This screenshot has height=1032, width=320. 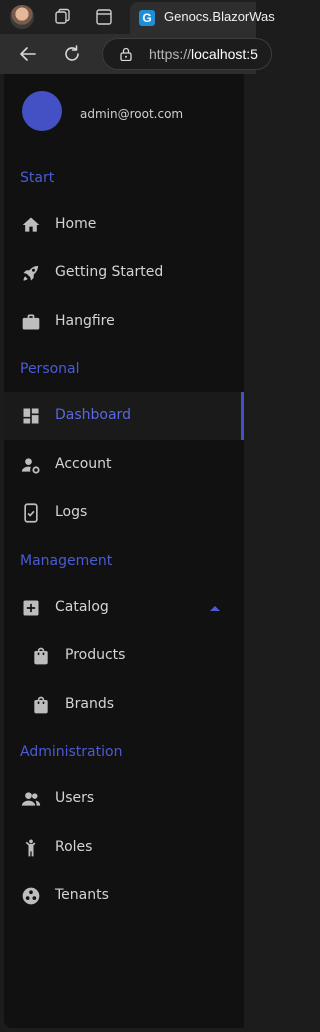 I want to click on nav-item-brands: Brands, so click(x=124, y=705).